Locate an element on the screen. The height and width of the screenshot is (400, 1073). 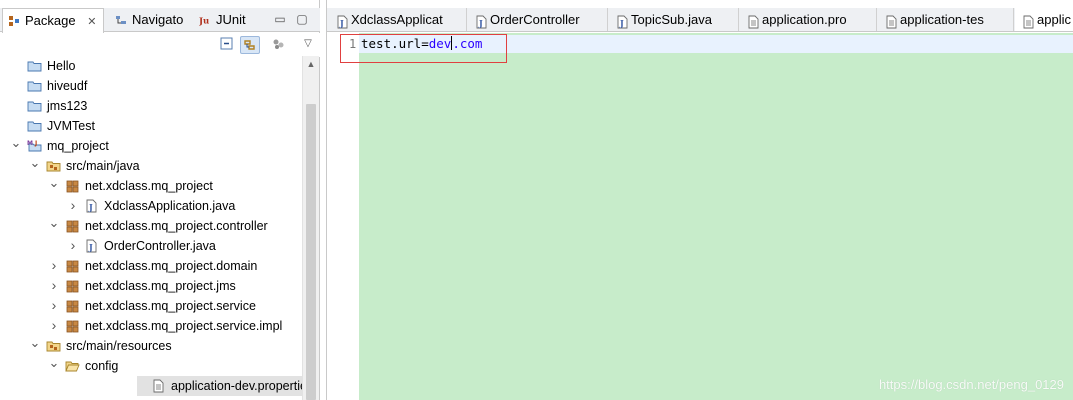
editor-tab: J OrderController is located at coordinates (538, 19).